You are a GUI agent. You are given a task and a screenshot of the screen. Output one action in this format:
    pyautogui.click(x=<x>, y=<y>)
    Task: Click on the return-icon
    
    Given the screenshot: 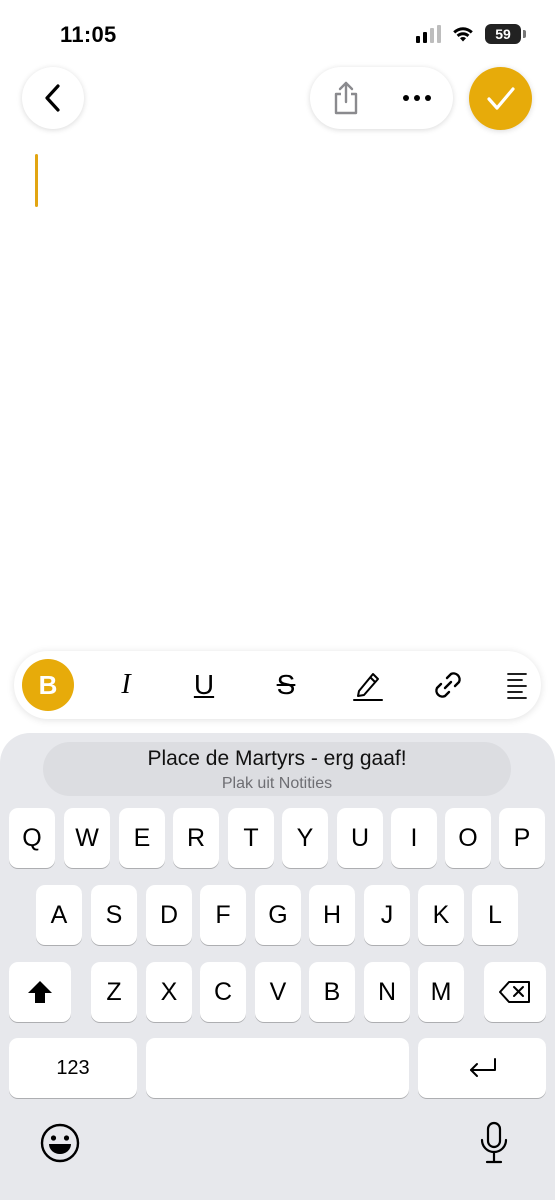 What is the action you would take?
    pyautogui.click(x=483, y=1067)
    